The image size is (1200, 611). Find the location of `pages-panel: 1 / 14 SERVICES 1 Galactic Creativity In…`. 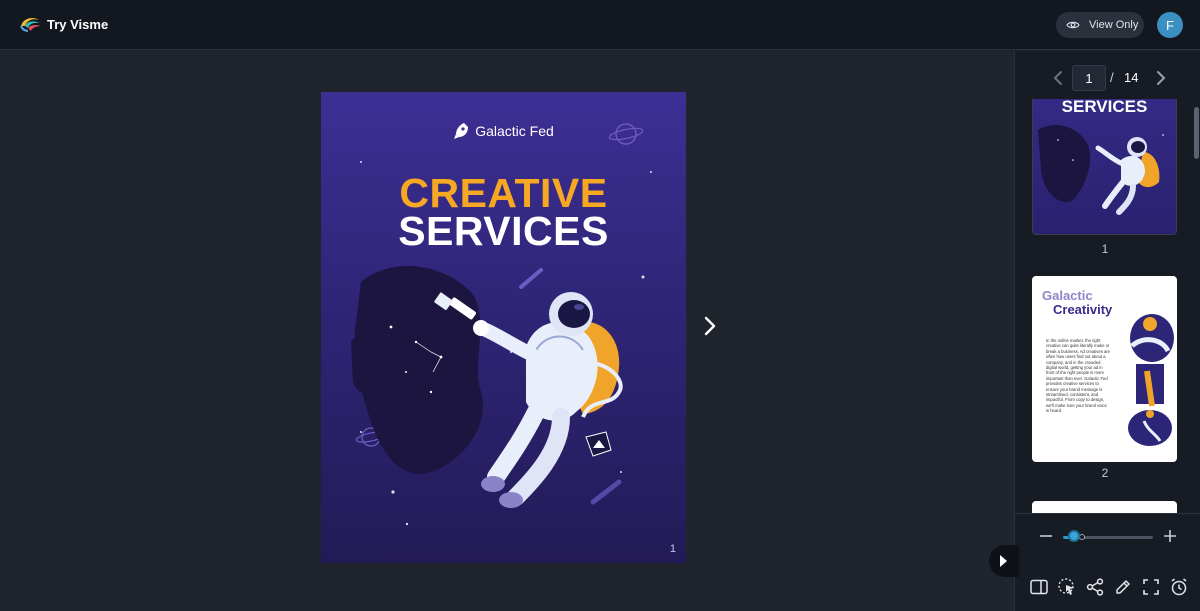

pages-panel: 1 / 14 SERVICES 1 Galactic Creativity In… is located at coordinates (1107, 331).